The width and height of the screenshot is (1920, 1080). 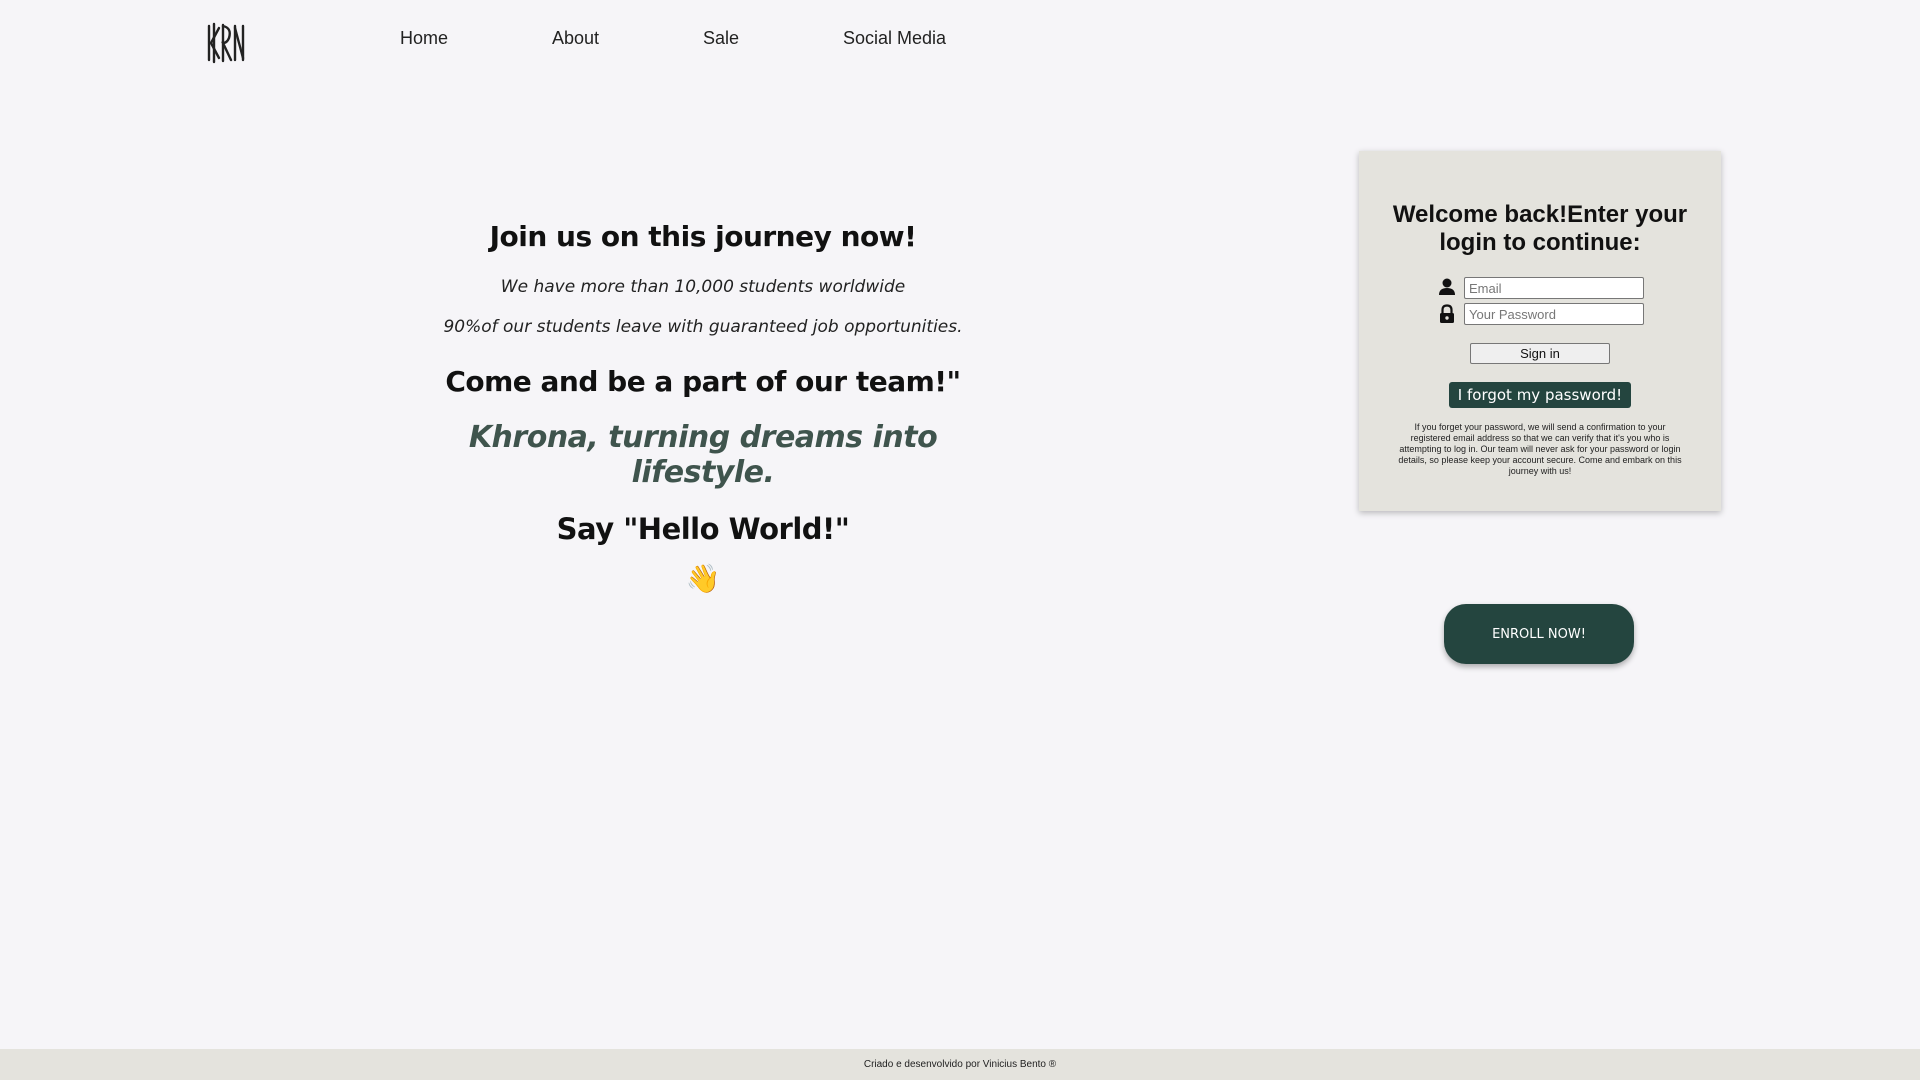 What do you see at coordinates (1554, 314) in the screenshot?
I see `password-input` at bounding box center [1554, 314].